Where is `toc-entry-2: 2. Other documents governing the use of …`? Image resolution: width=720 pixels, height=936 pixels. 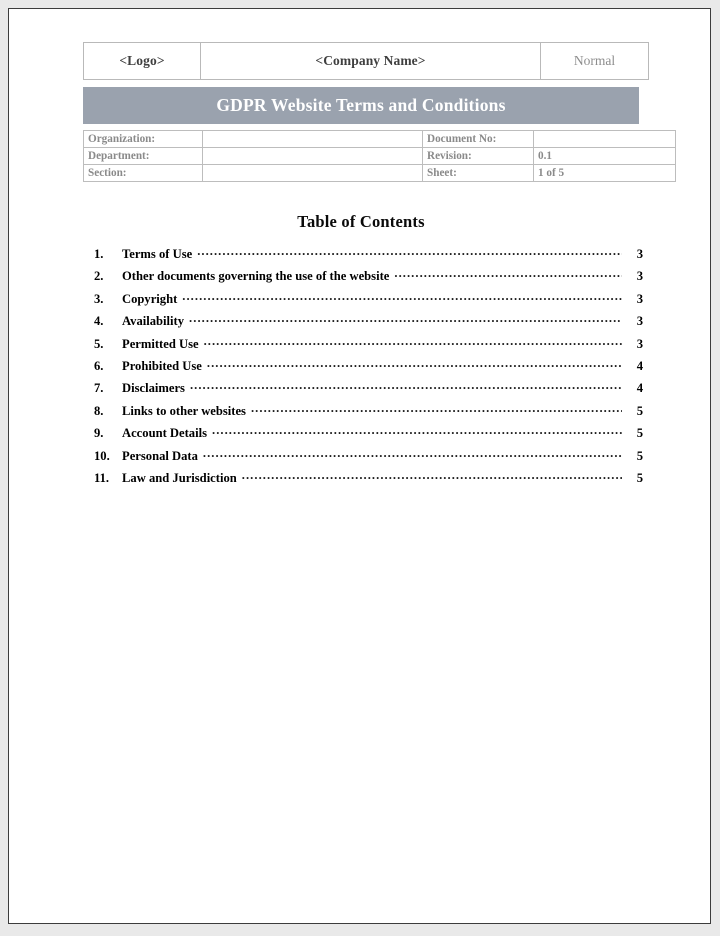
toc-entry-2: 2. Other documents governing the use of … is located at coordinates (363, 279).